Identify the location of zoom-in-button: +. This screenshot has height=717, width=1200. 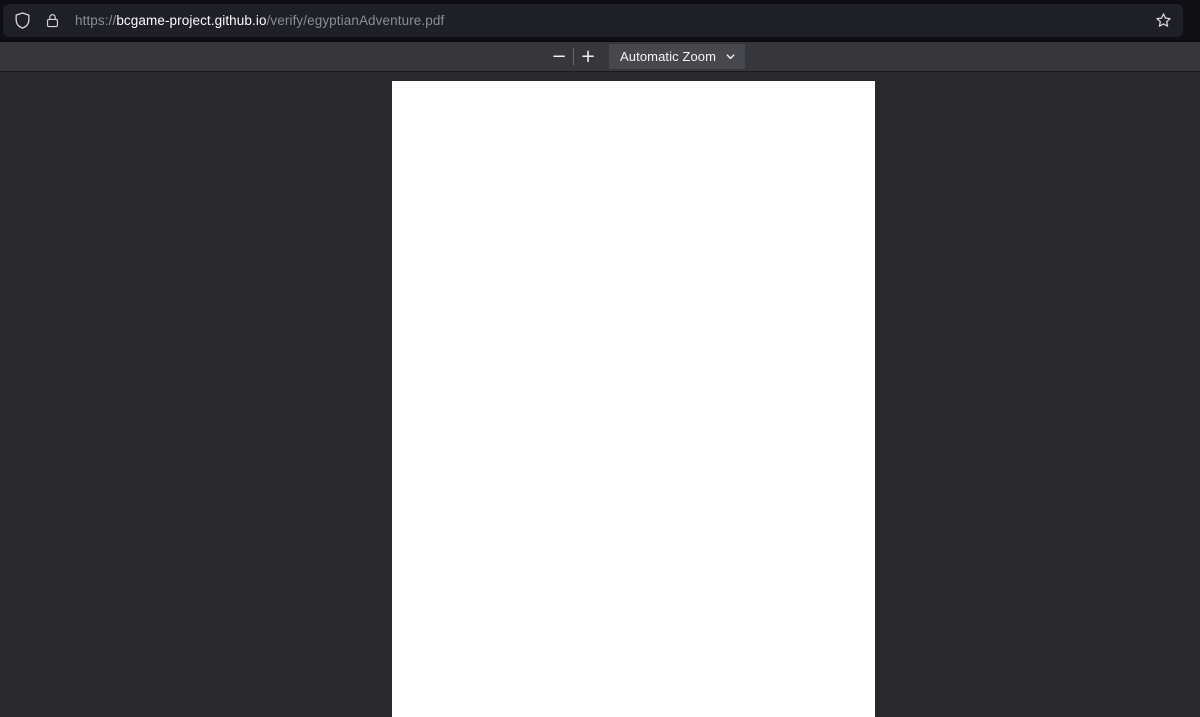
(588, 57).